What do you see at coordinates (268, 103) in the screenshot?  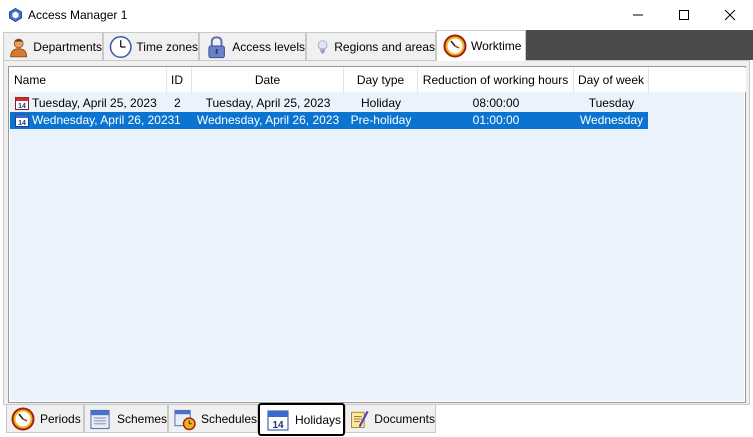 I see `row-date: Tuesday, April 25, 2023` at bounding box center [268, 103].